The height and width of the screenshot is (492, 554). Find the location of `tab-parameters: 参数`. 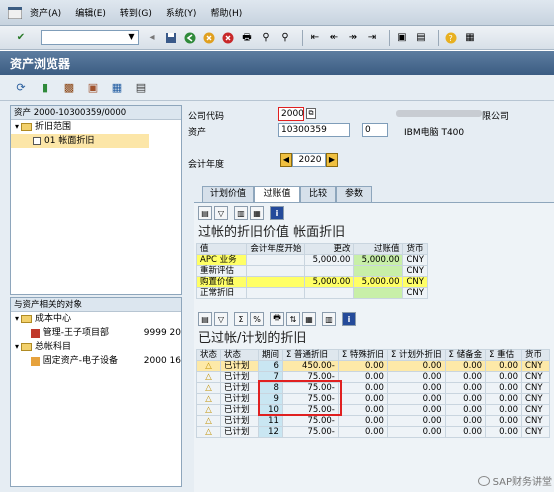

tab-parameters: 参数 is located at coordinates (354, 194).